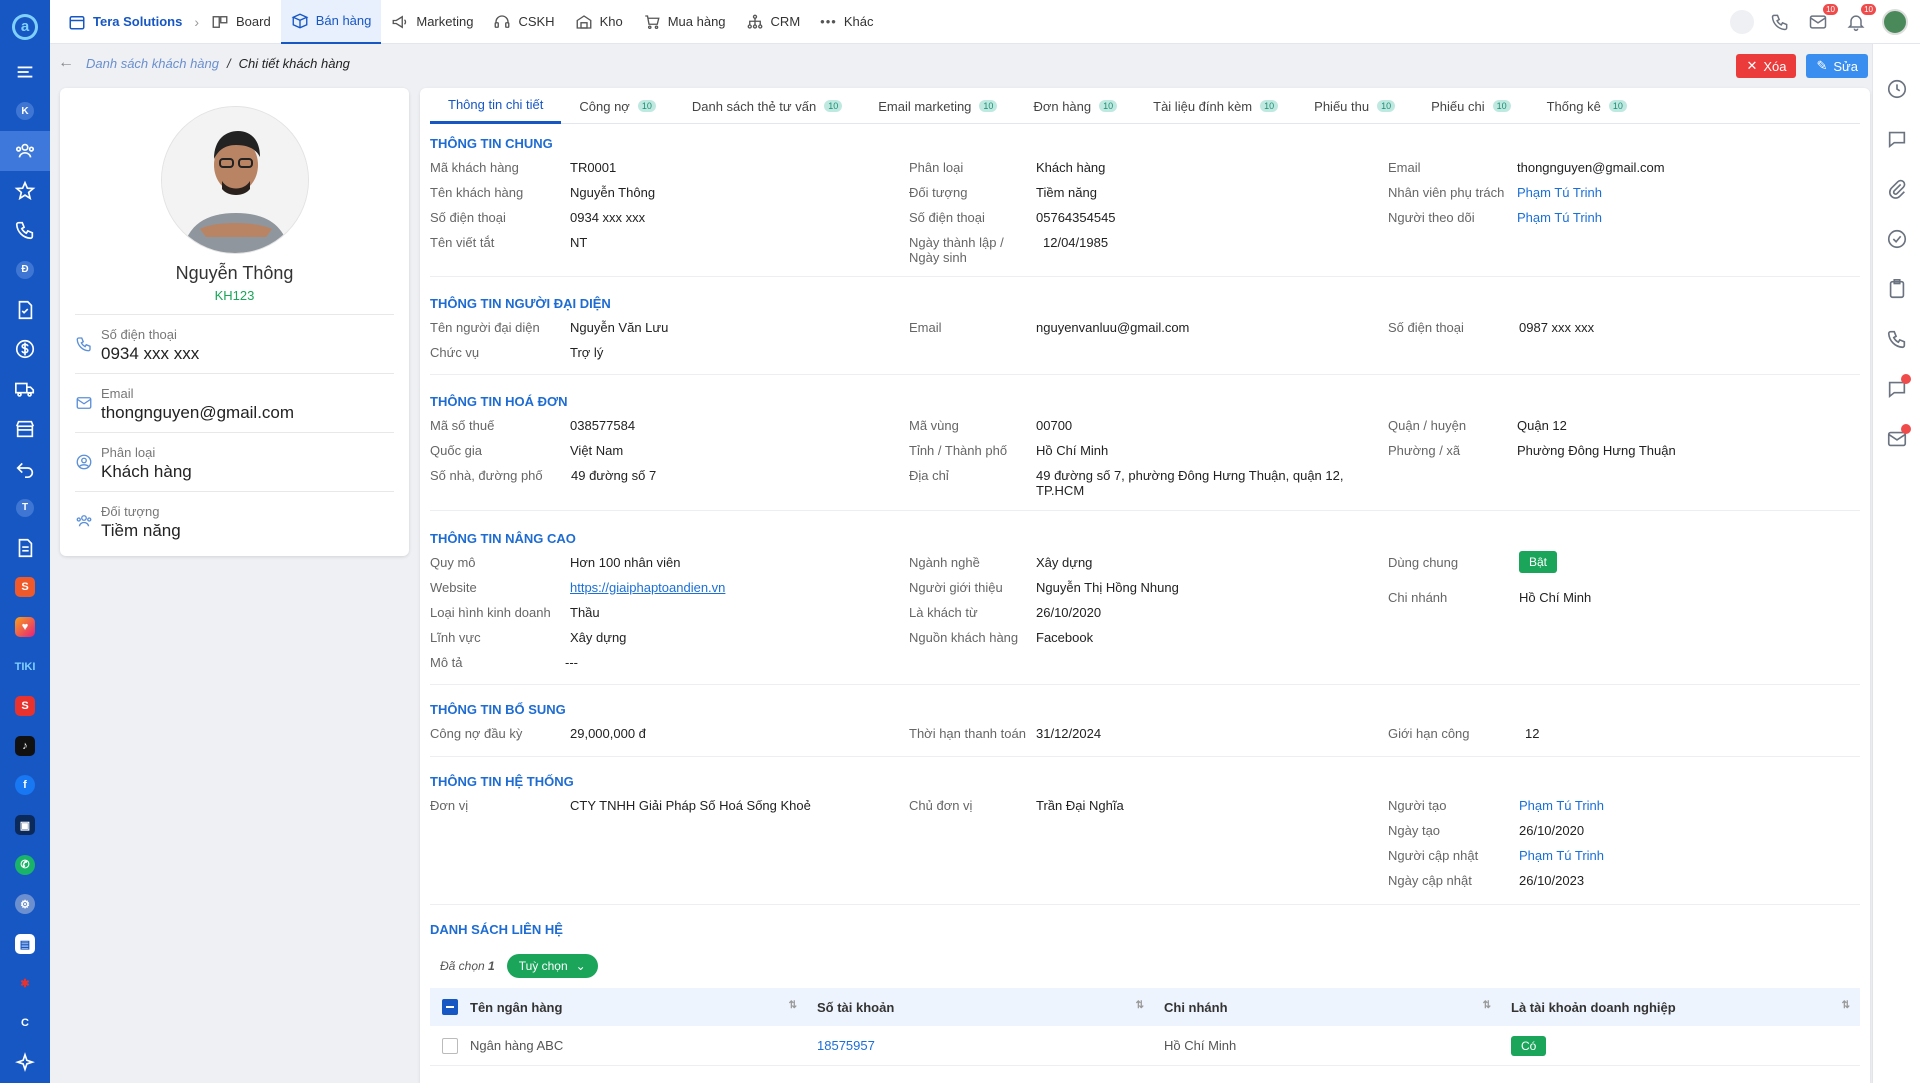 The height and width of the screenshot is (1083, 1920). I want to click on brand-switcher: Tera Solutions, so click(125, 22).